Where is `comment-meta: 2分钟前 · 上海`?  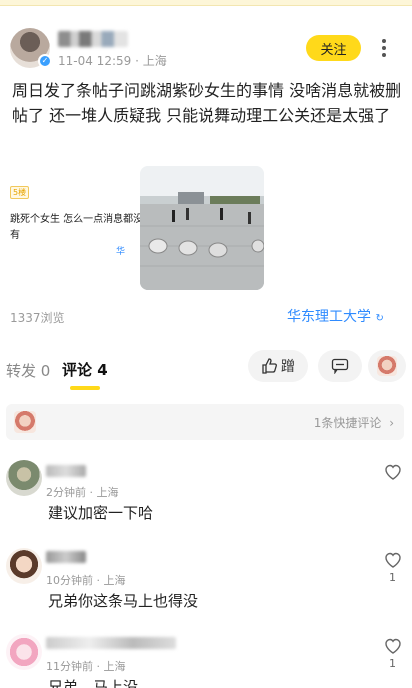 comment-meta: 2分钟前 · 上海 is located at coordinates (82, 492).